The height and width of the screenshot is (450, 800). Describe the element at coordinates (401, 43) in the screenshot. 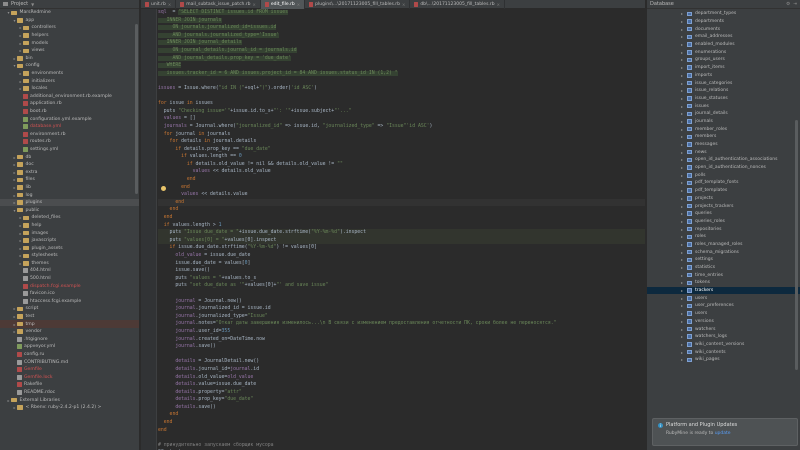

I see `code-line: INNER JOIN journal_details` at that location.